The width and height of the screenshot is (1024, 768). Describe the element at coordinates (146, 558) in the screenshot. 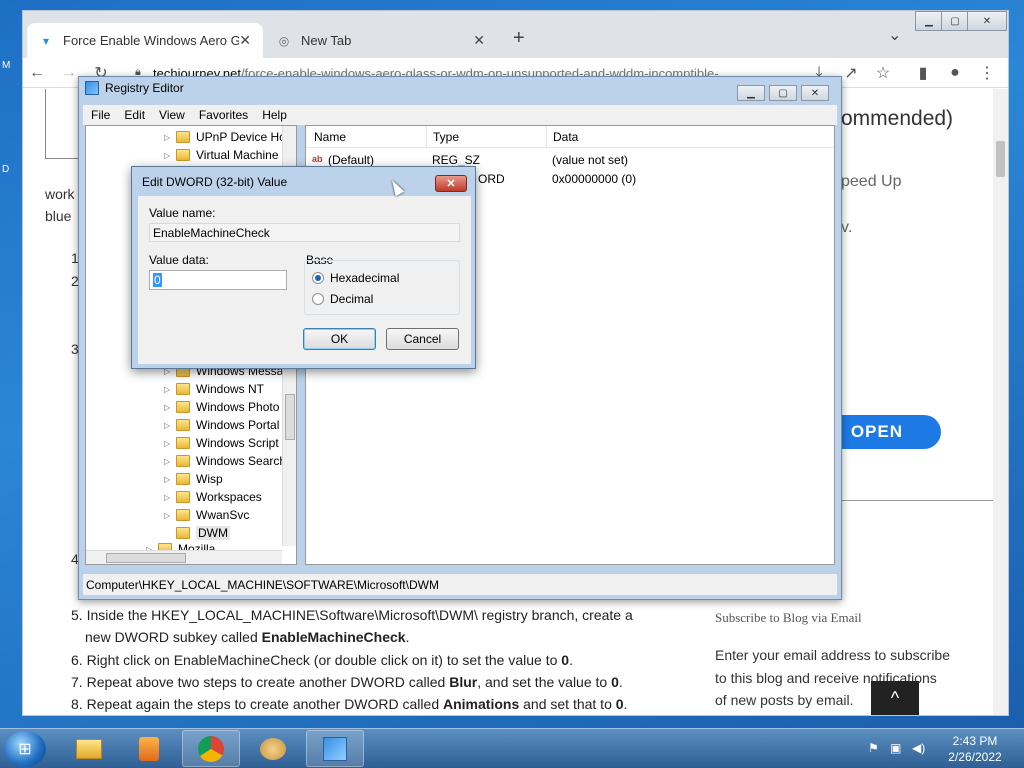

I see `tree-hscroll-thumb` at that location.